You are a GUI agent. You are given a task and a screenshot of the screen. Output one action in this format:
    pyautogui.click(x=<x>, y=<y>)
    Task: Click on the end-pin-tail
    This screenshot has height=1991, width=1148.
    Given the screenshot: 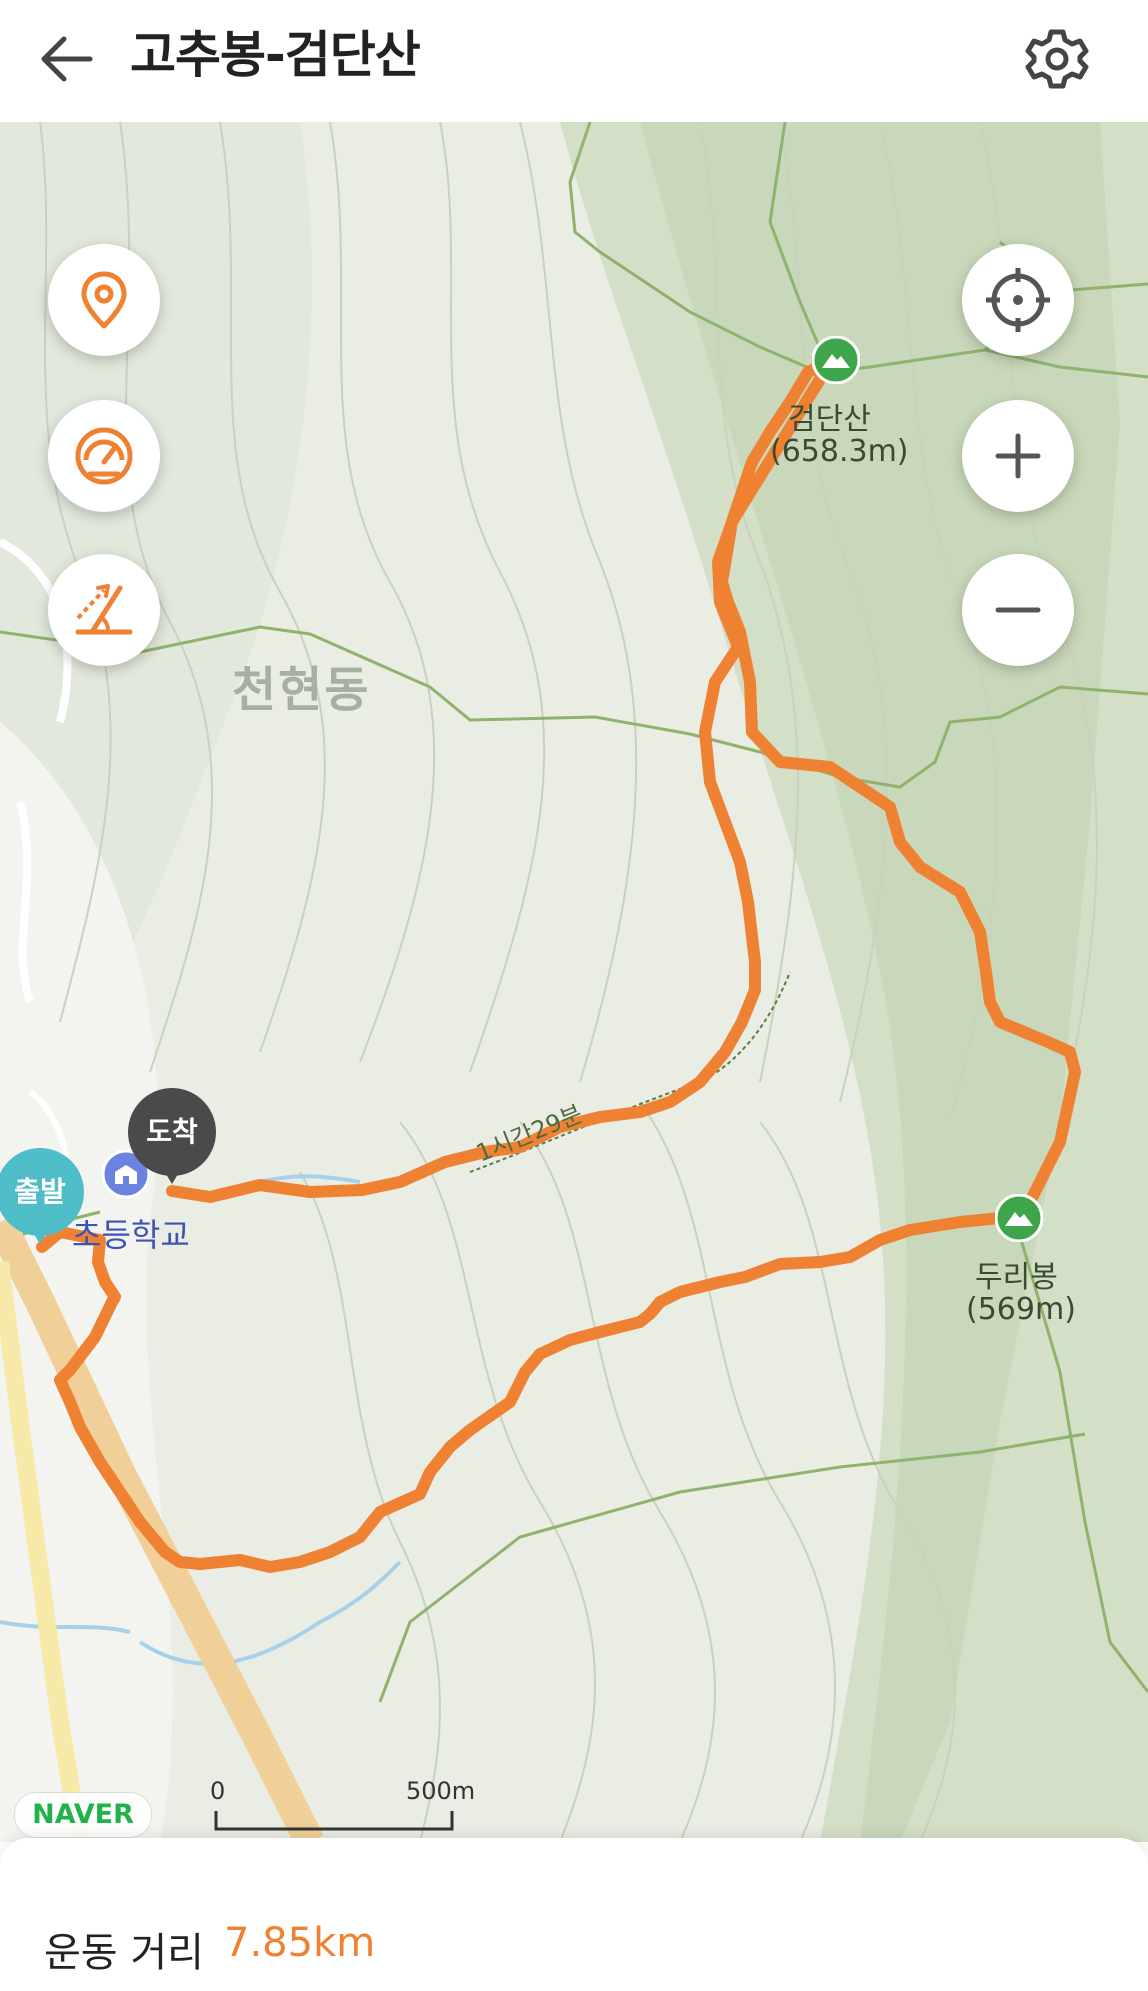 What is the action you would take?
    pyautogui.click(x=172, y=1169)
    